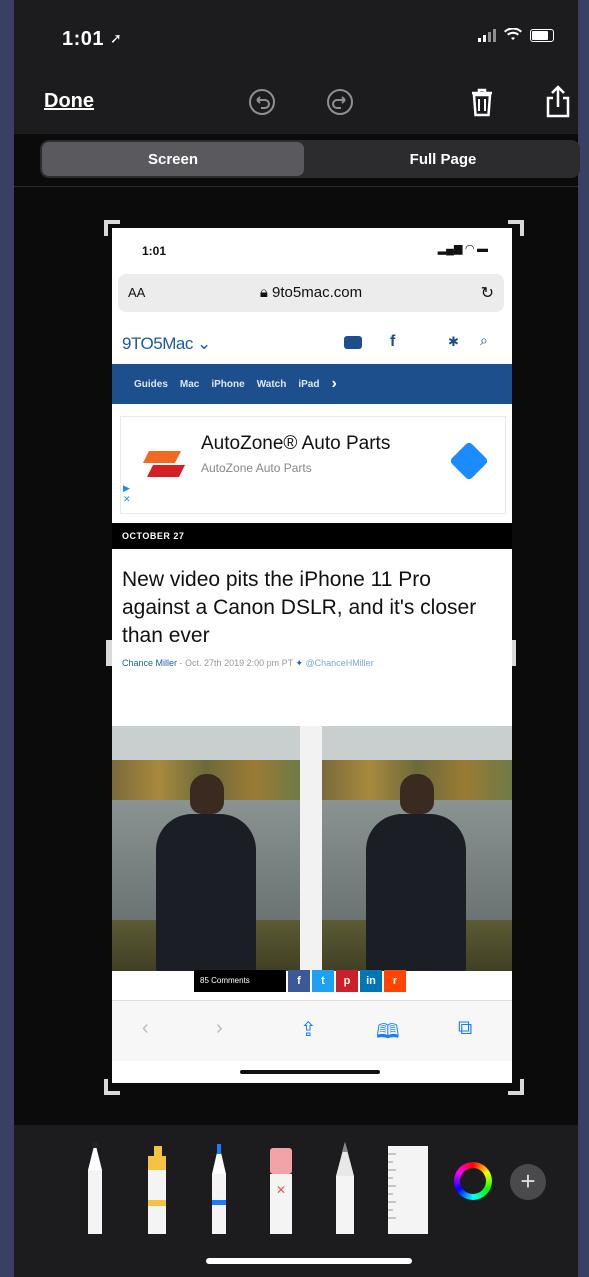  I want to click on preview-status-bar: 1:01 ▂▄▆ ◠ ▬, so click(312, 248).